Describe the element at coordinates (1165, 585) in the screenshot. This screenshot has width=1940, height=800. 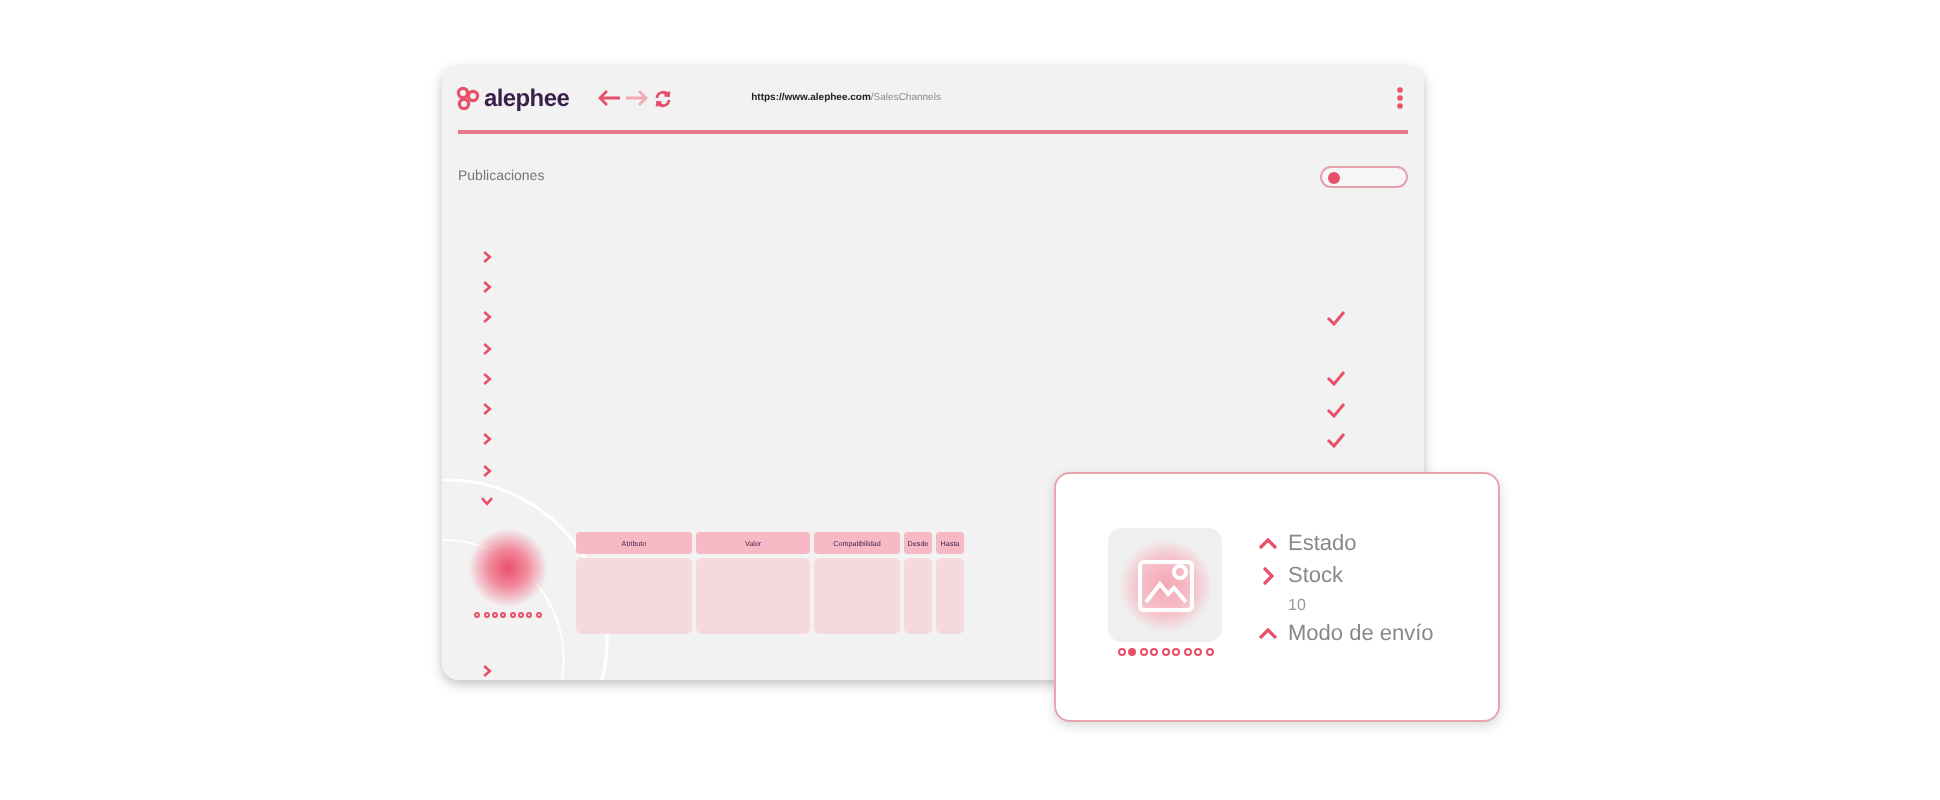
I see `image-icon` at that location.